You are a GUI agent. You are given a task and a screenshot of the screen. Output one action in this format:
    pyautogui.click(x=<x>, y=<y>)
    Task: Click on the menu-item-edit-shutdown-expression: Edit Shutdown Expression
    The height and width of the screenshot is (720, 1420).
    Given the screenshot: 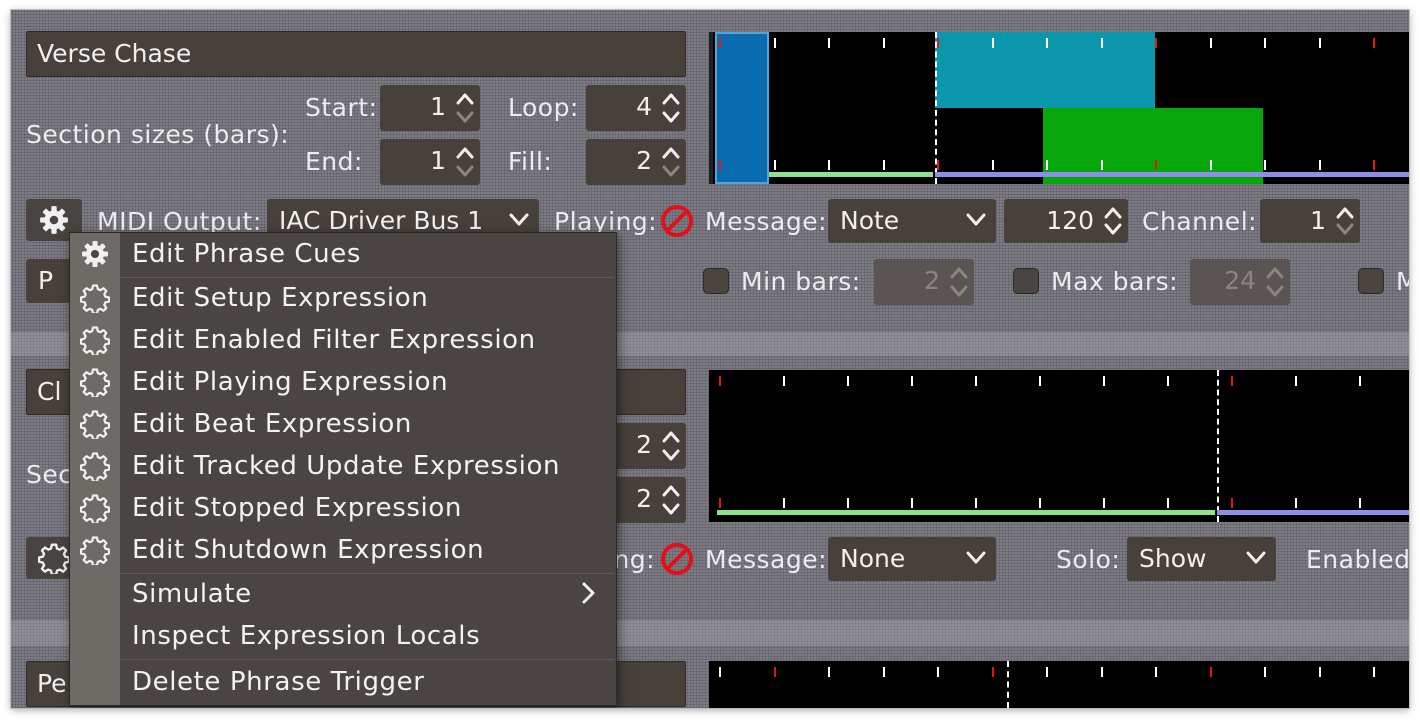 What is the action you would take?
    pyautogui.click(x=343, y=552)
    